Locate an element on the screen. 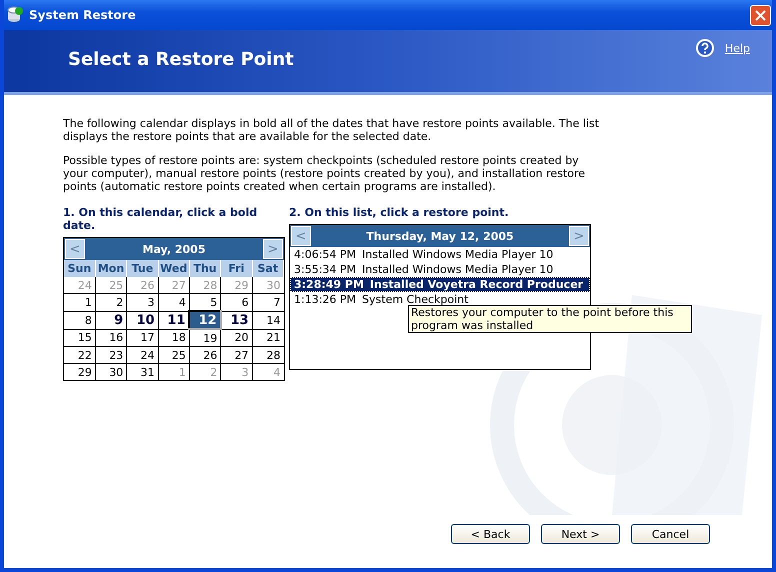  calendar-day: 16 is located at coordinates (111, 337).